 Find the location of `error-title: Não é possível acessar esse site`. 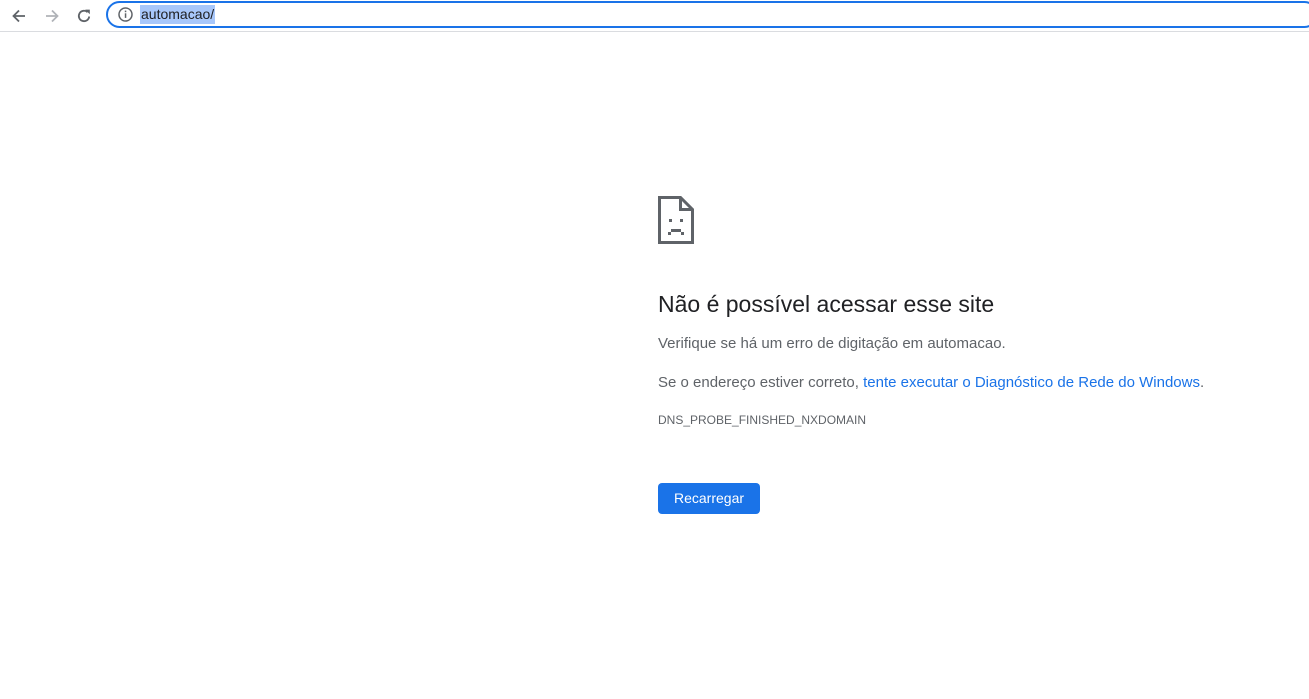

error-title: Não é possível acessar esse site is located at coordinates (826, 304).